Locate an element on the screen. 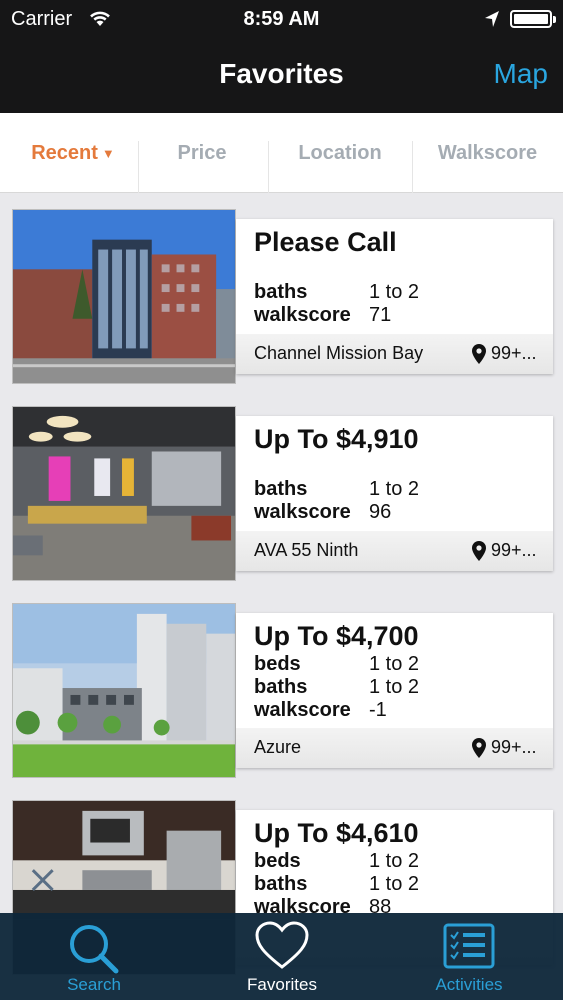 Image resolution: width=563 pixels, height=1000 pixels. listing-name: Channel Mission Bay is located at coordinates (339, 353).